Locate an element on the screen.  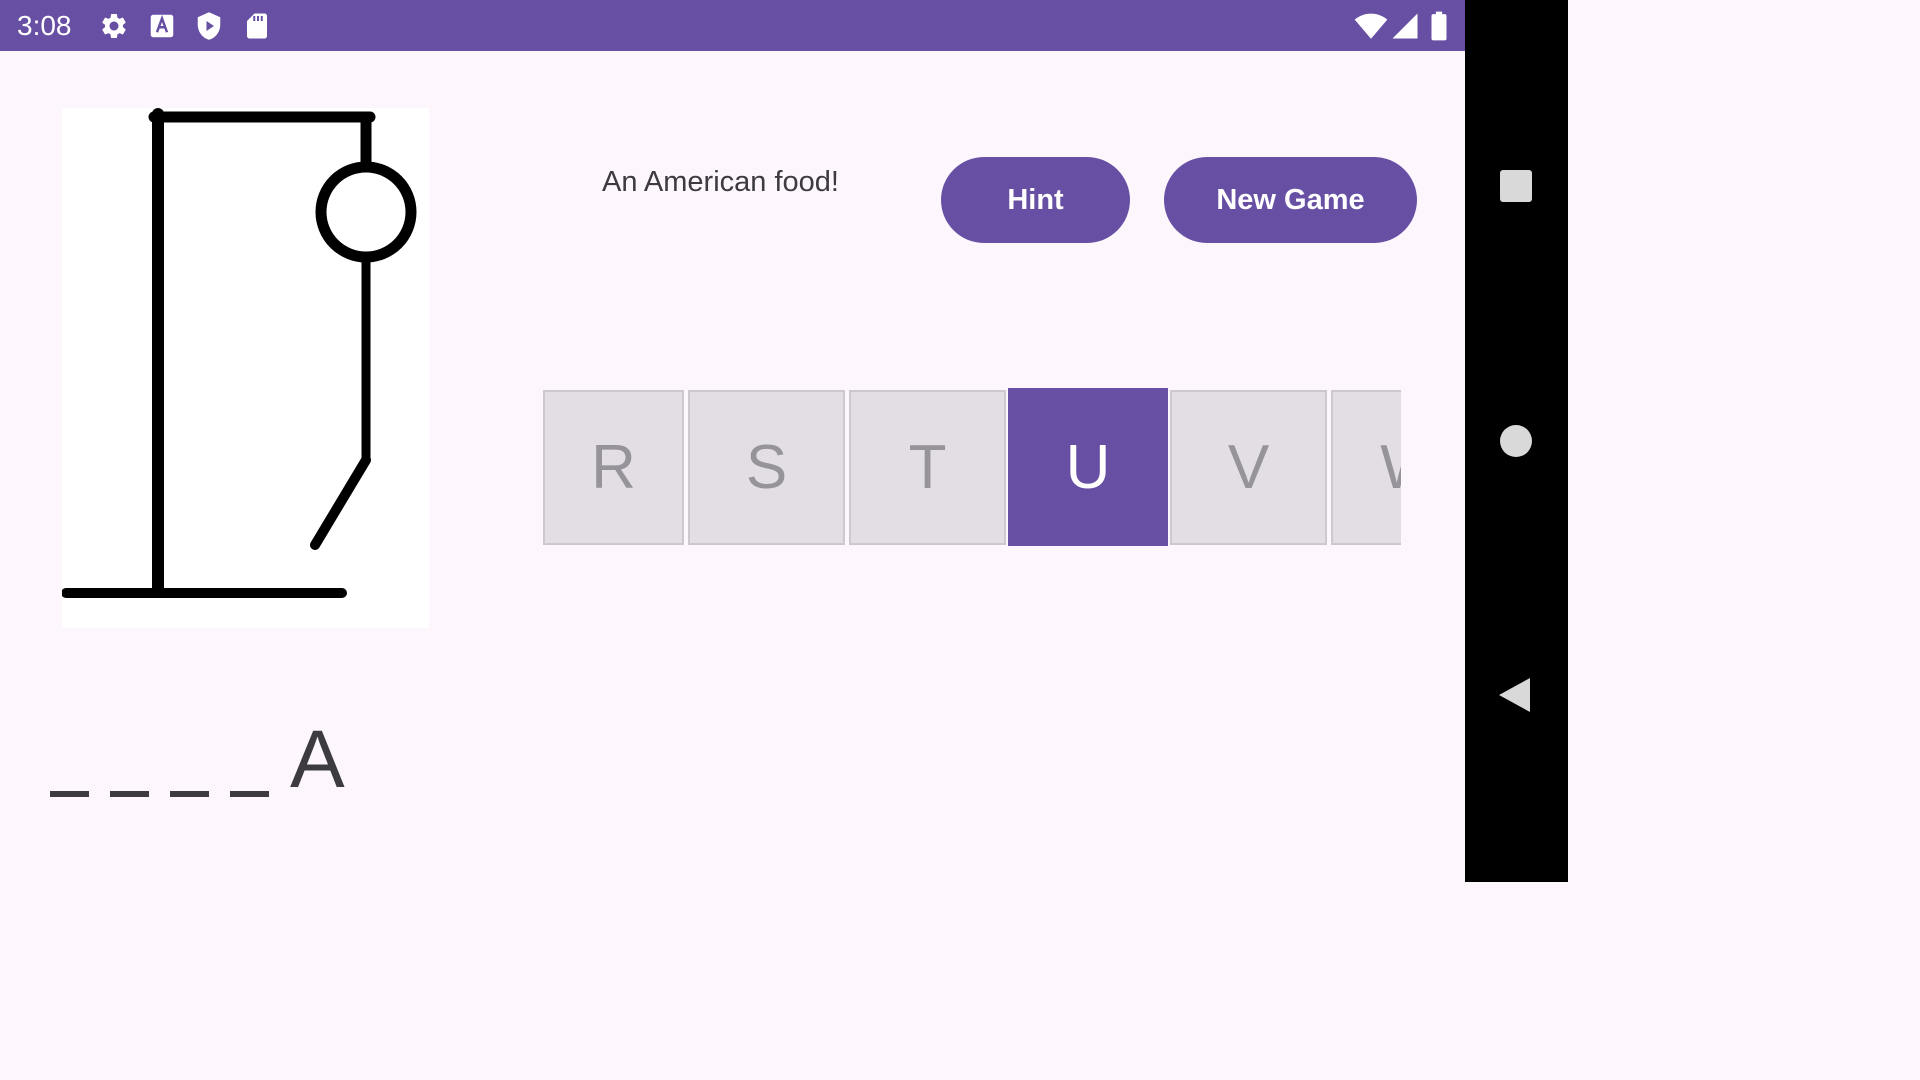
status-time: 3:08 is located at coordinates (44, 25).